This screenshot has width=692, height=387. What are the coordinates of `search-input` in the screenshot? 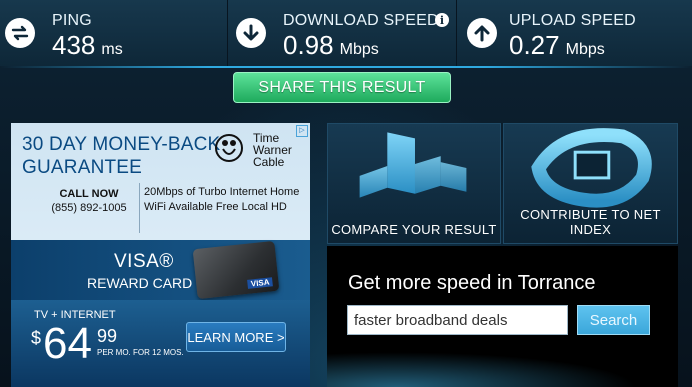 It's located at (457, 320).